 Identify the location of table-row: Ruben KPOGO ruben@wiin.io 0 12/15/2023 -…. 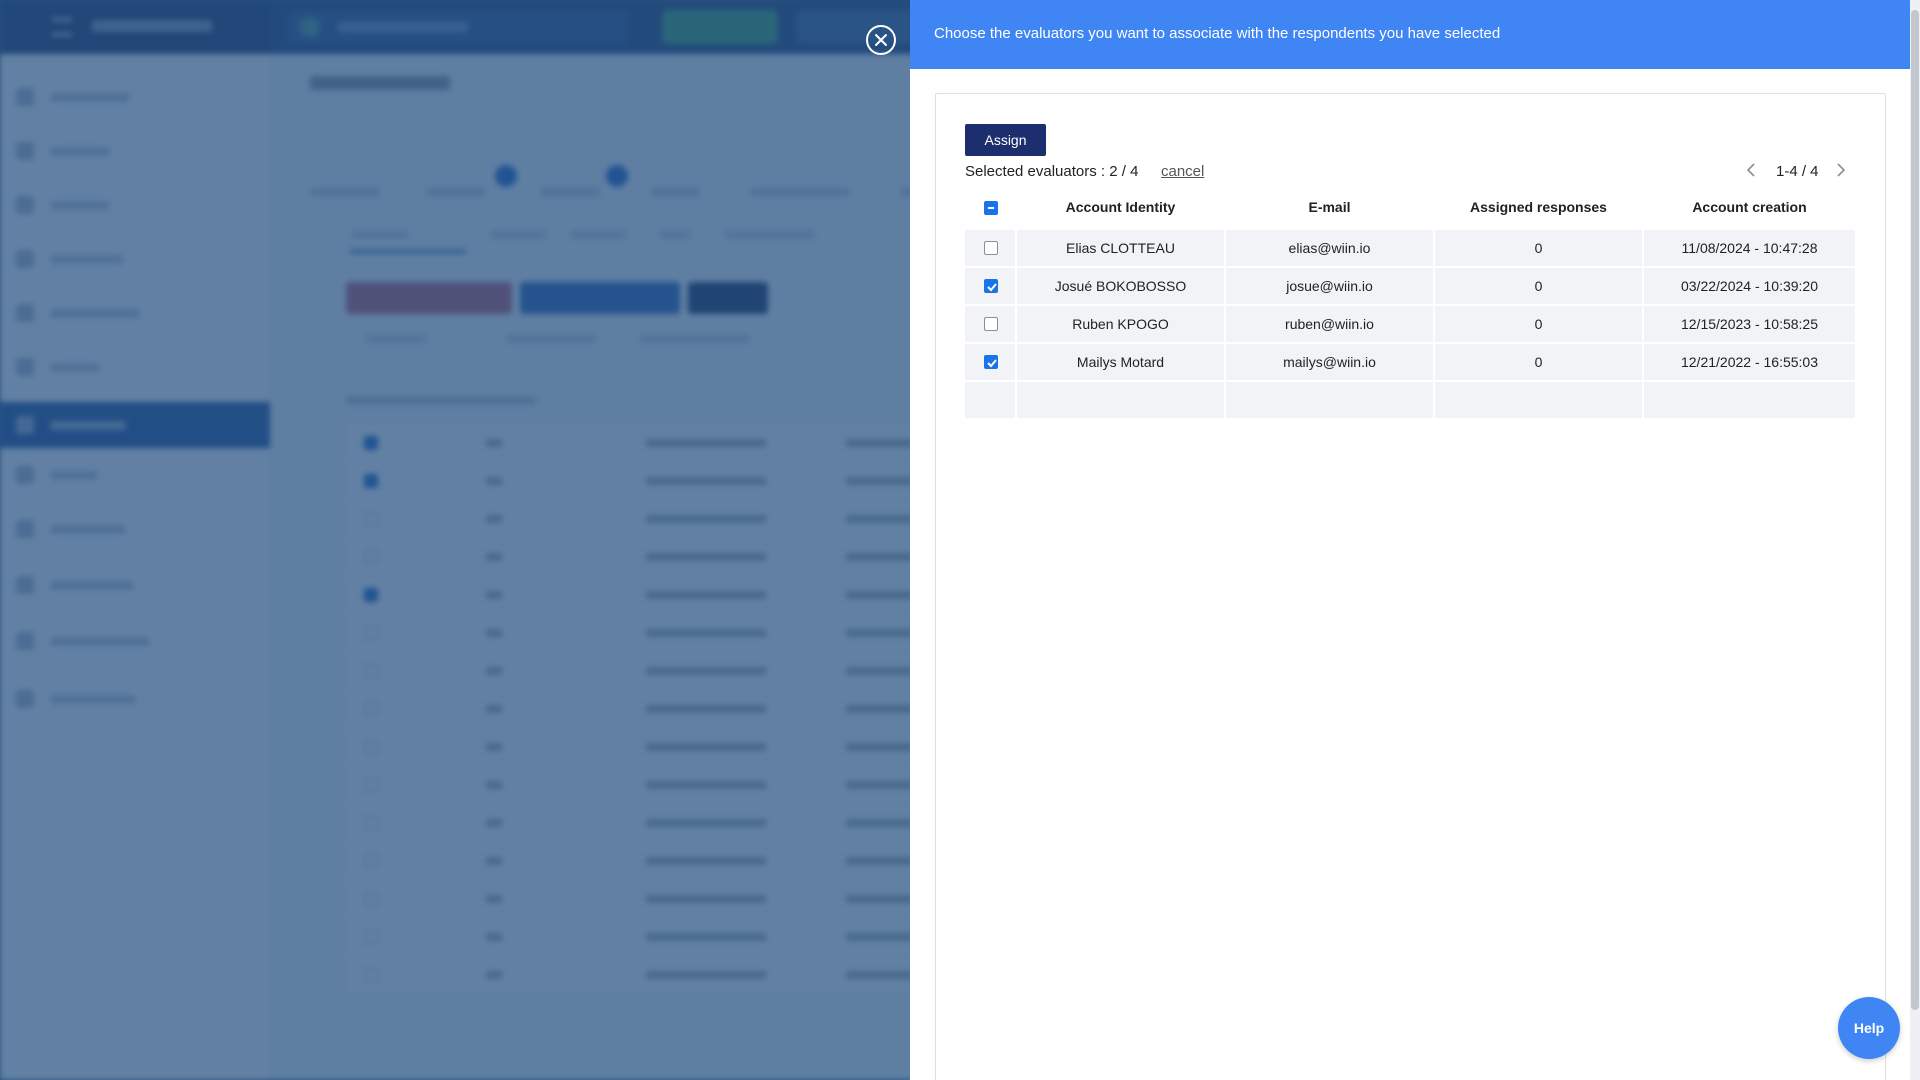
(1410, 324).